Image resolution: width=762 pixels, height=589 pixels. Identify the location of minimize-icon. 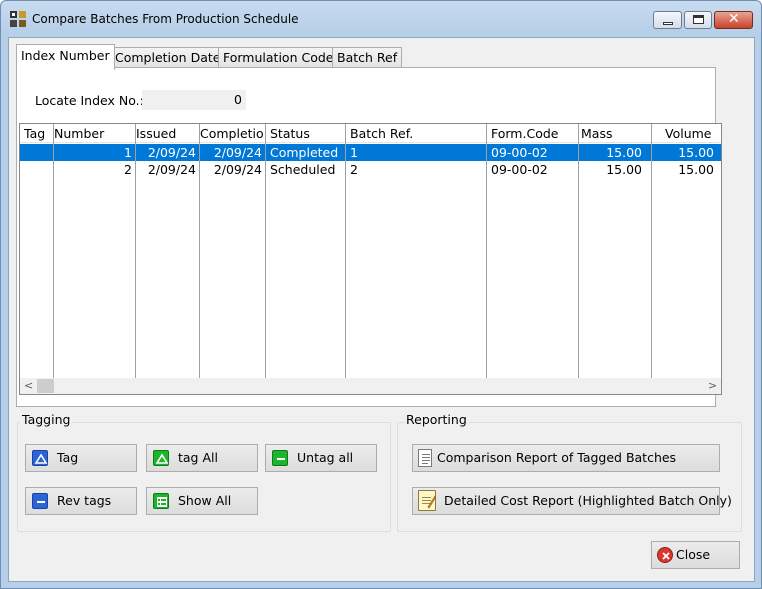
(668, 23).